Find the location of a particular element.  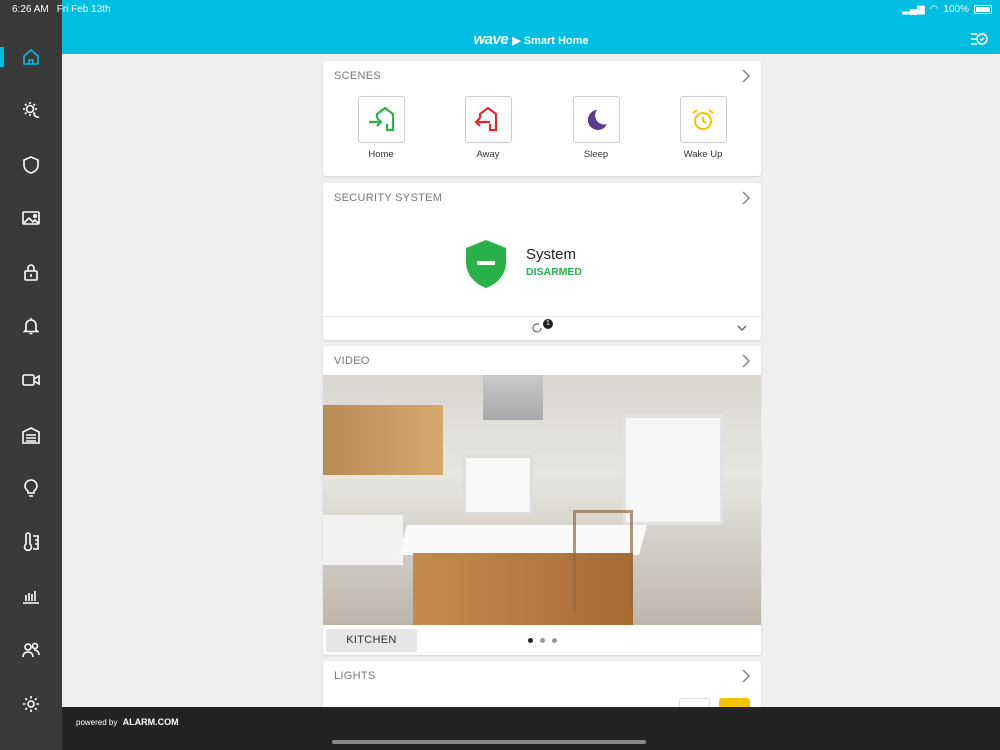

app-title: wave ▶ Smart Home is located at coordinates (531, 39).